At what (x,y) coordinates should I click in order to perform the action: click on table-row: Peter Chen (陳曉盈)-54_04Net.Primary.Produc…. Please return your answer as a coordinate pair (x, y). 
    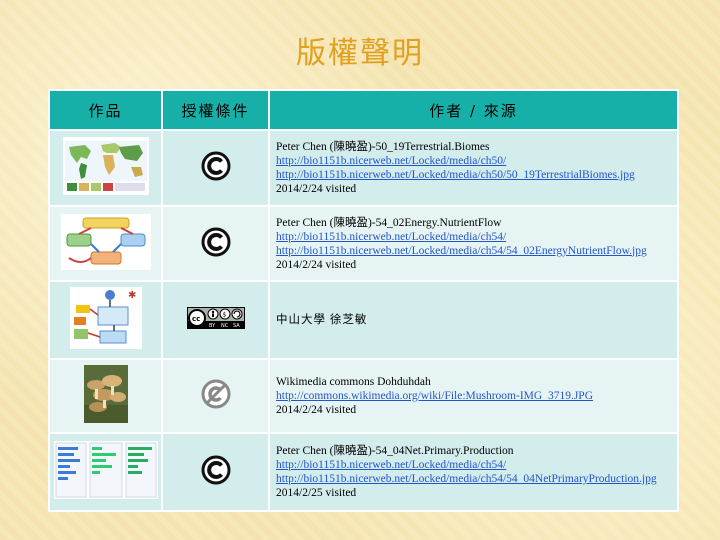
    Looking at the image, I should click on (363, 472).